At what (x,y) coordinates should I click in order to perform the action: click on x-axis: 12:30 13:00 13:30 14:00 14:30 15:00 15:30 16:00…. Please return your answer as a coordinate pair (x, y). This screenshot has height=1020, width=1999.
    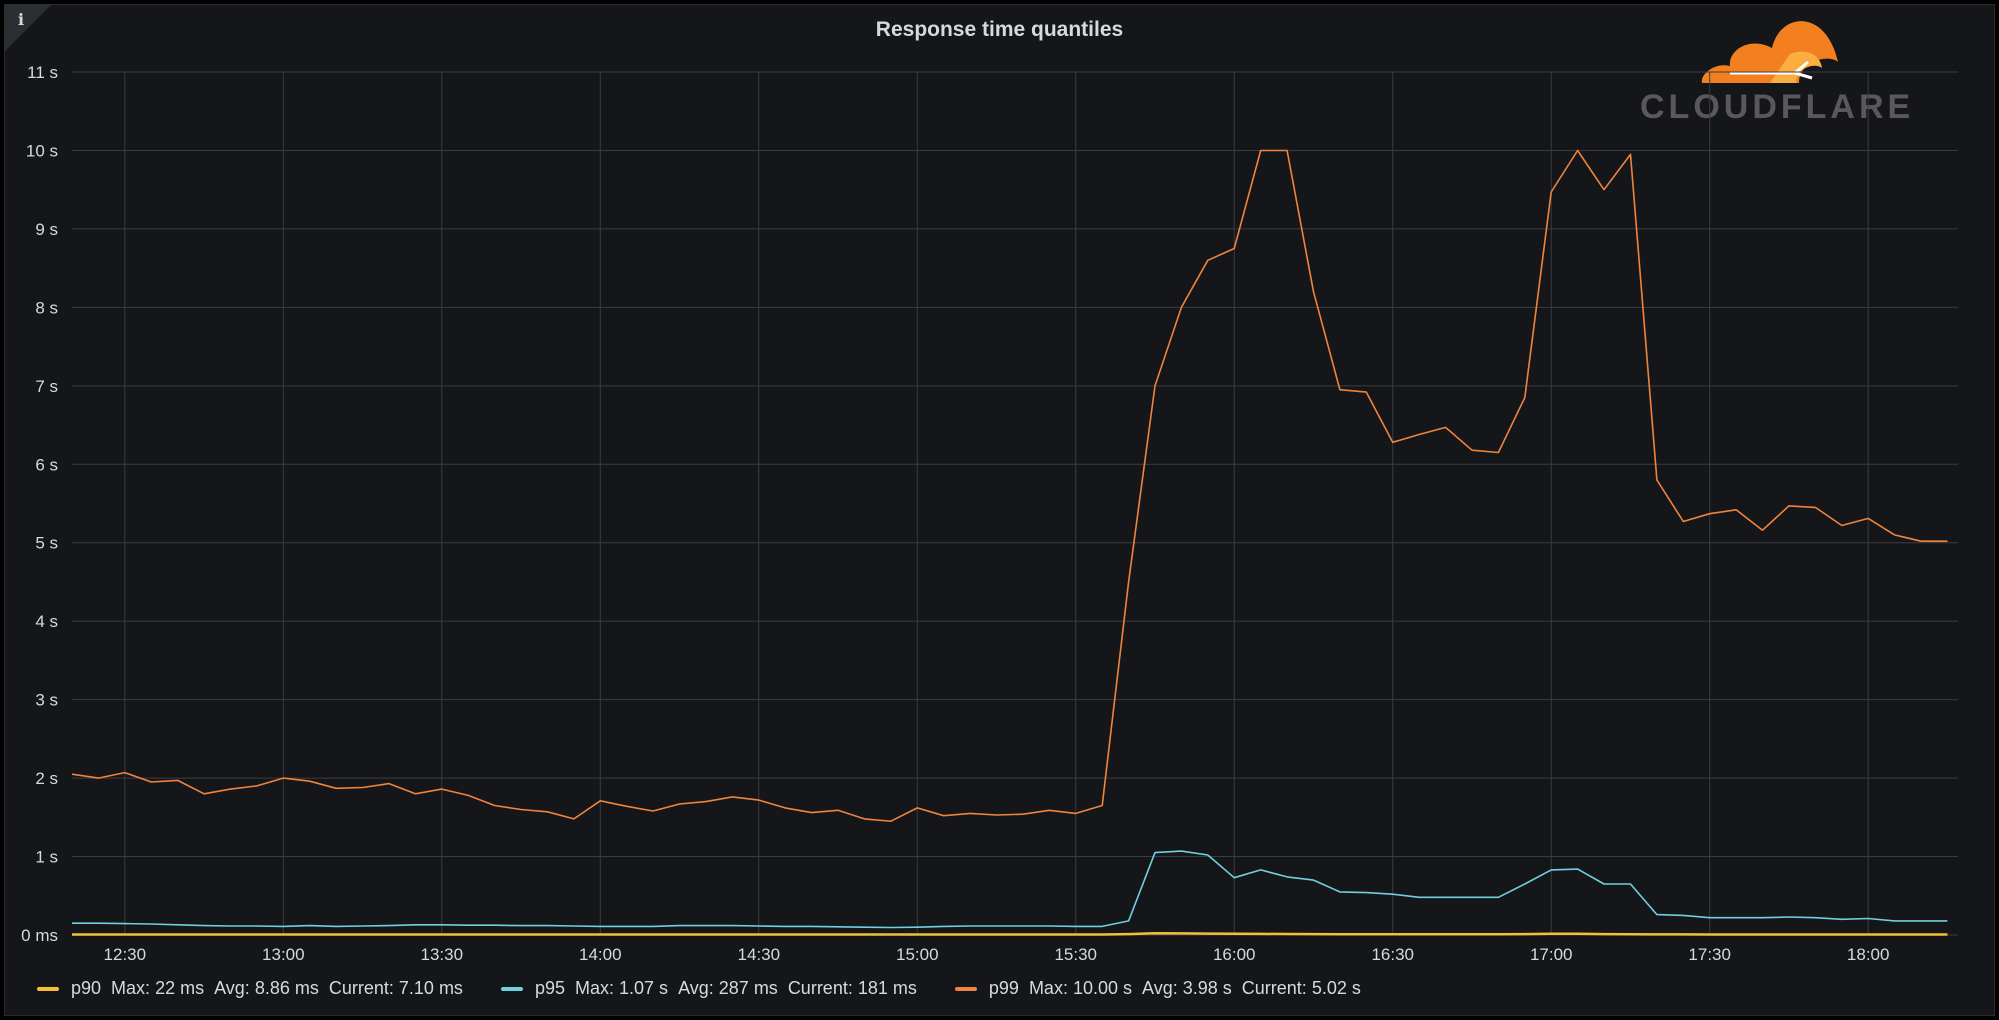
    Looking at the image, I should click on (997, 954).